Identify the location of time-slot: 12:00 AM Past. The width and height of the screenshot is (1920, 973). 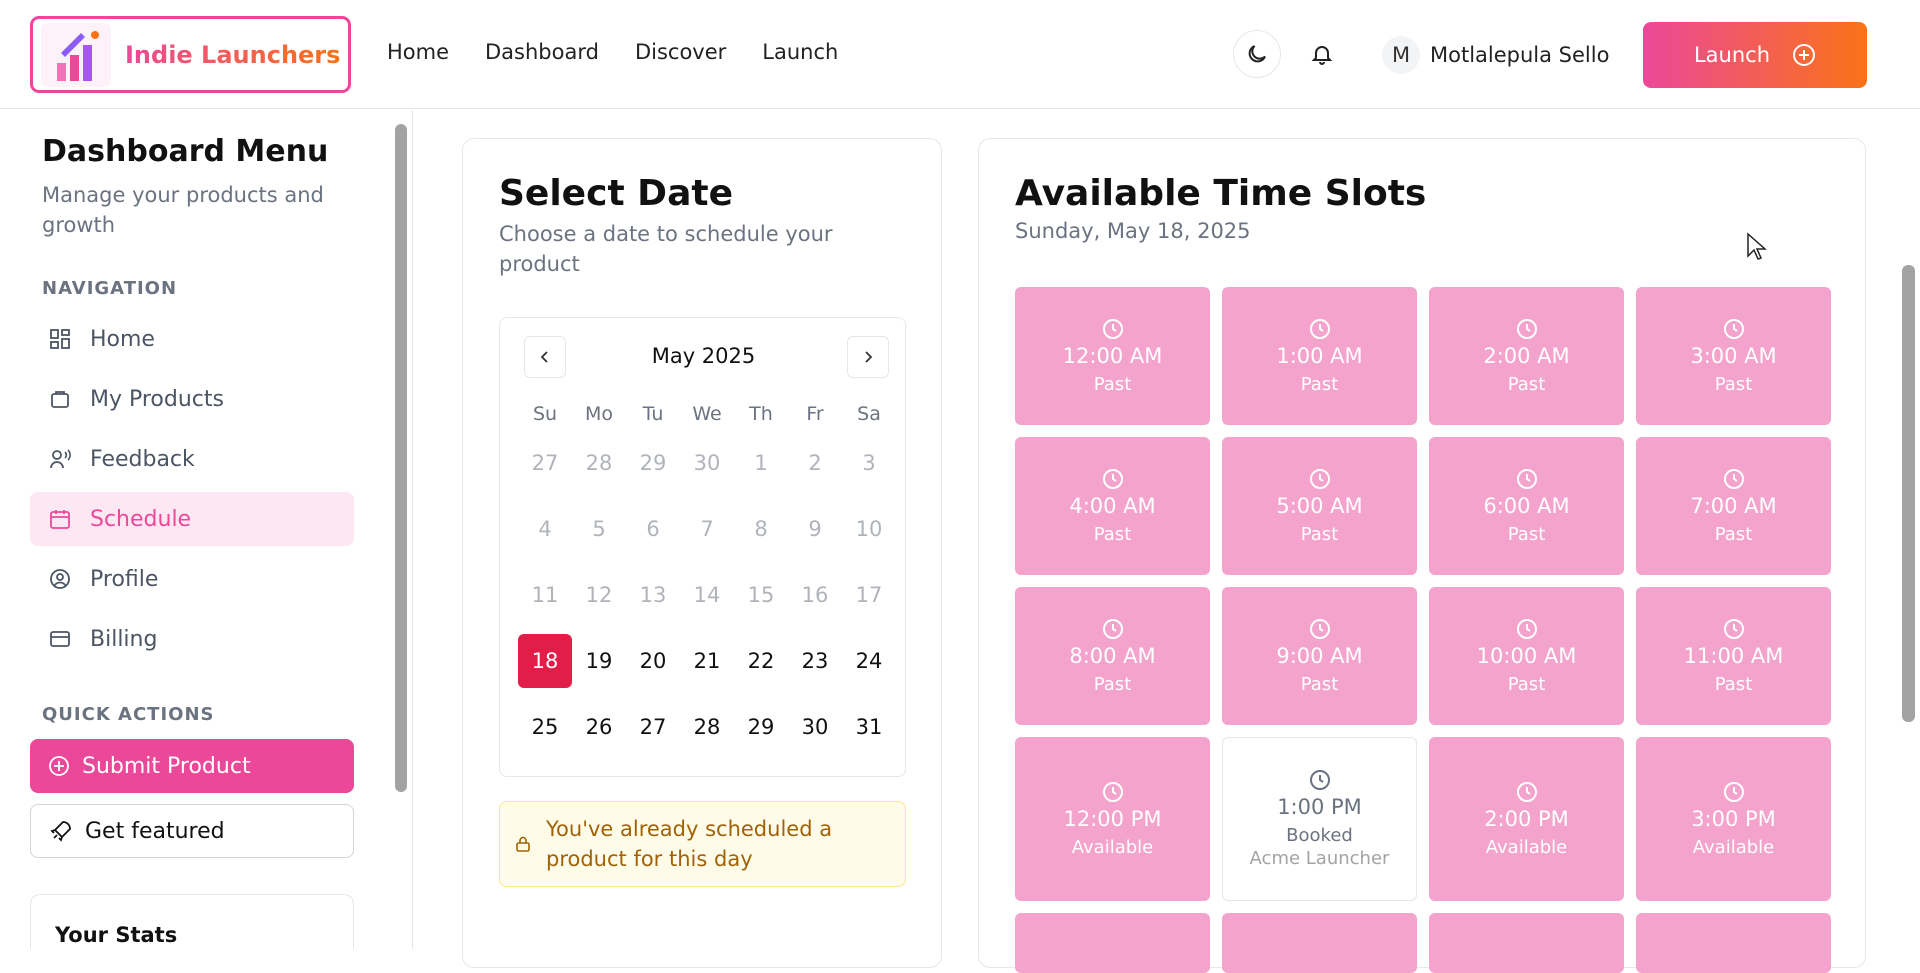
(1112, 356).